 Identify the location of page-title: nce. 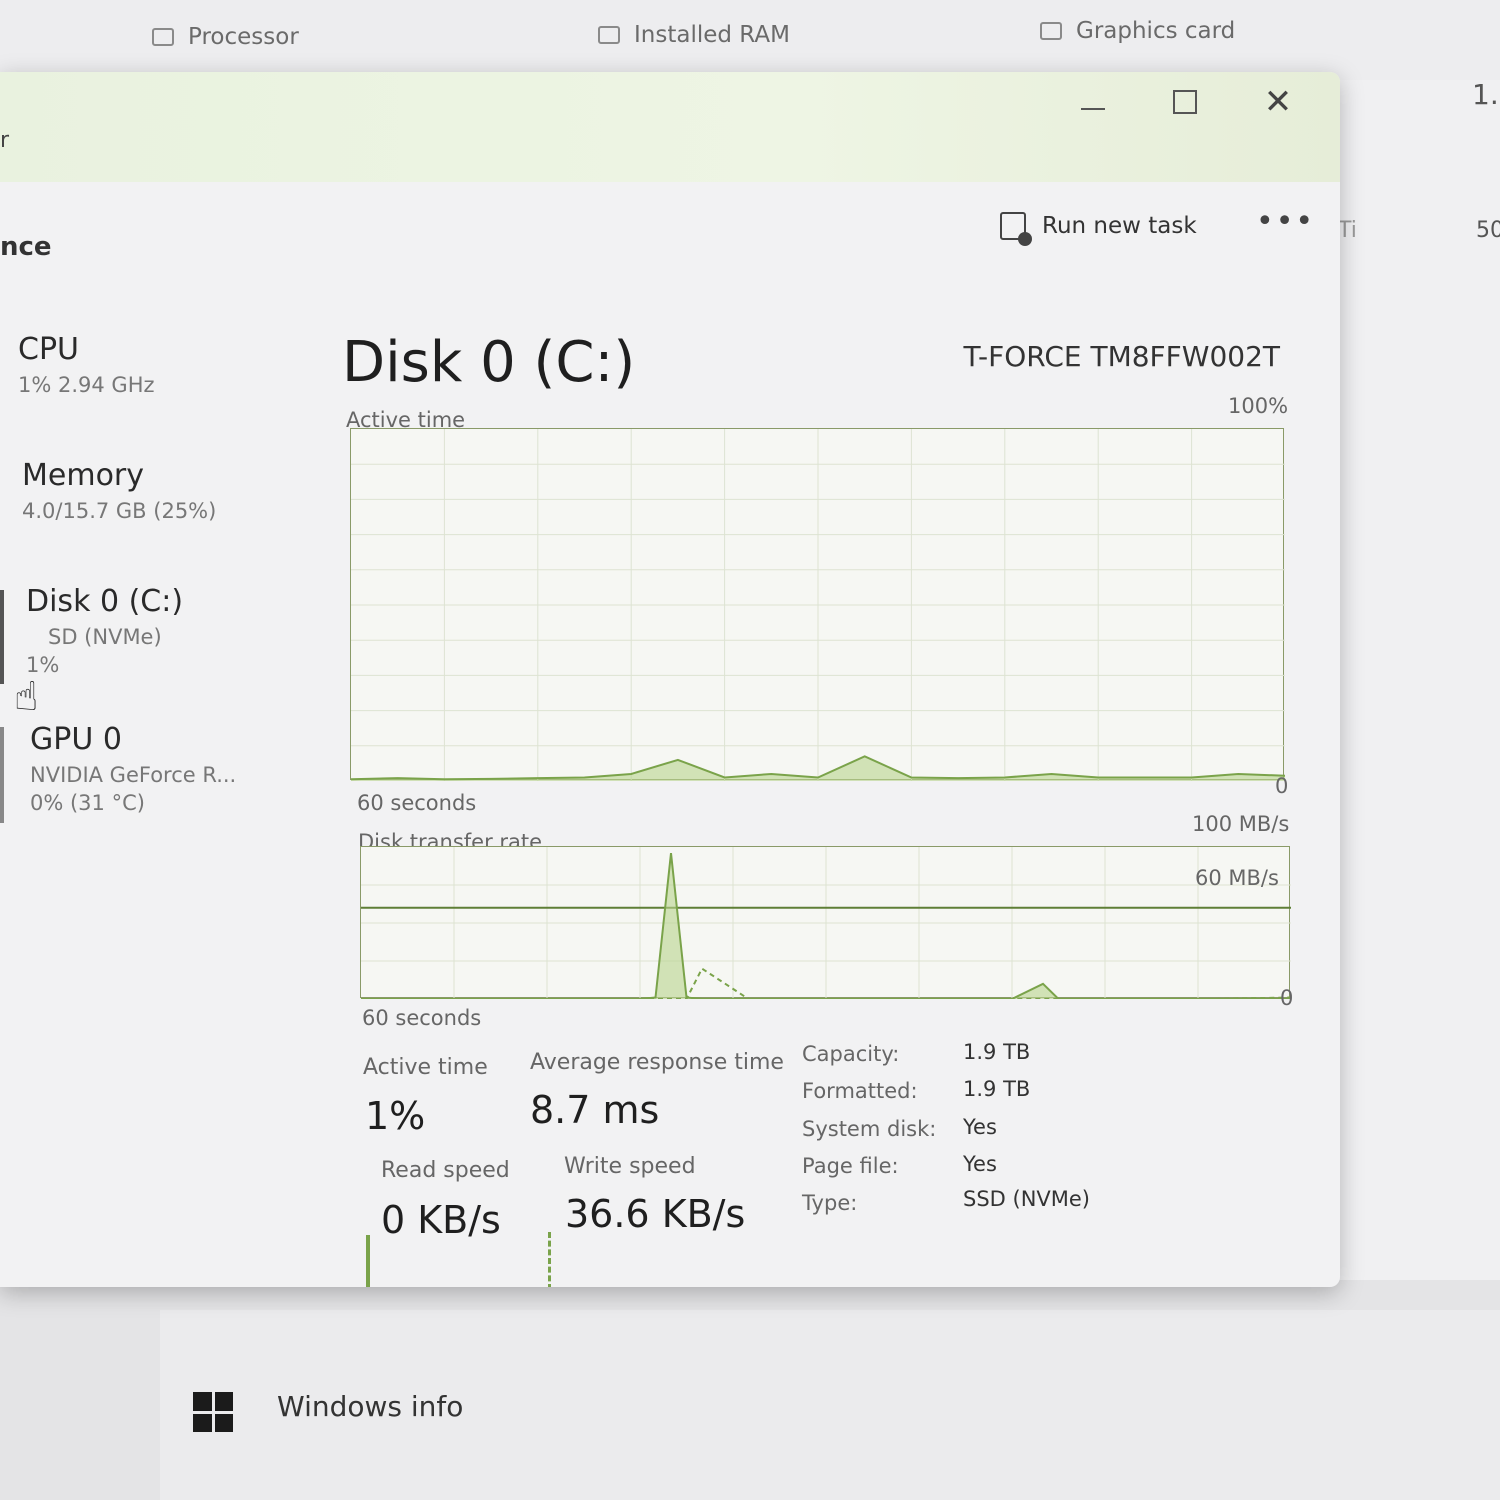
(26, 247).